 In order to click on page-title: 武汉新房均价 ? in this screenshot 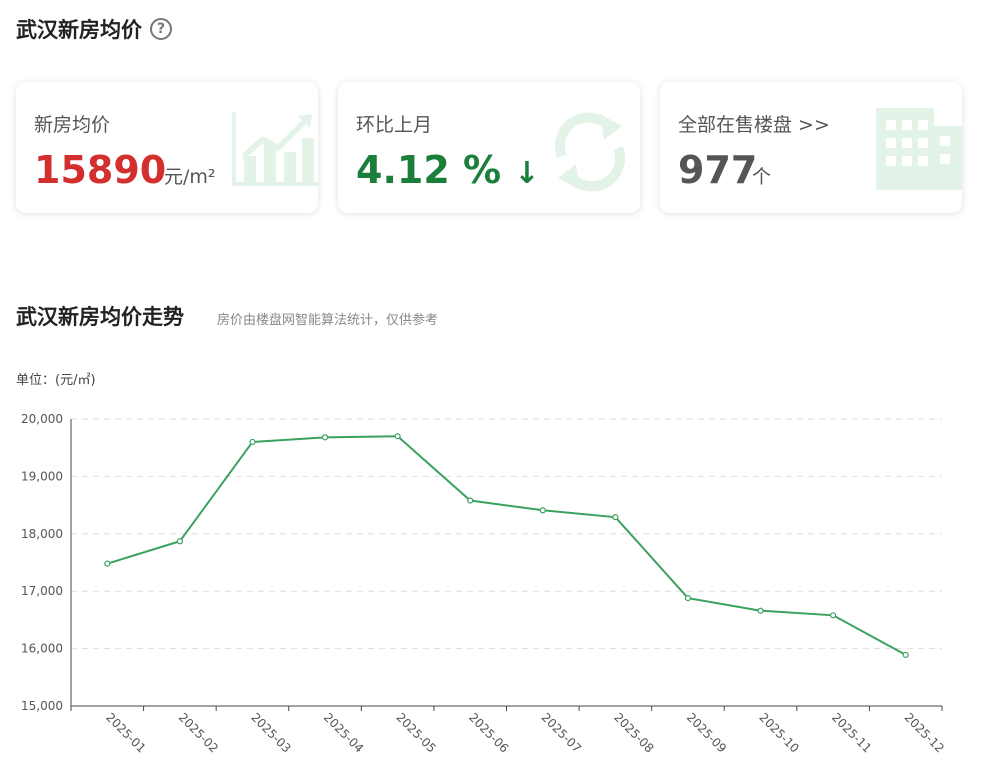, I will do `click(94, 29)`.